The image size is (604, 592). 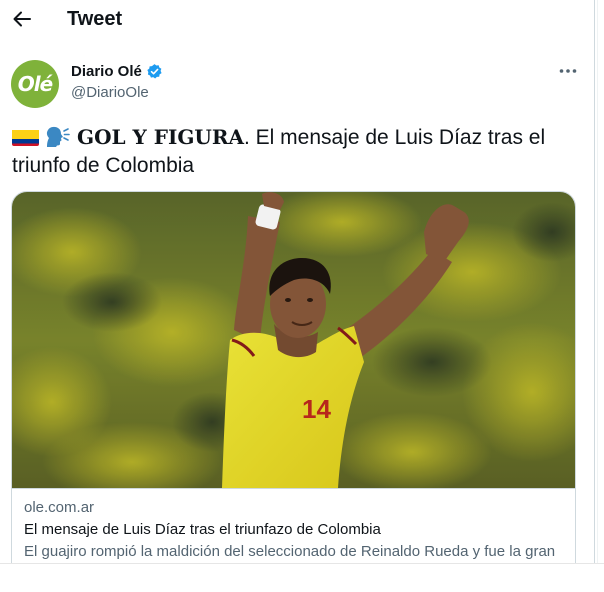 I want to click on arrow-left-icon, so click(x=22, y=19).